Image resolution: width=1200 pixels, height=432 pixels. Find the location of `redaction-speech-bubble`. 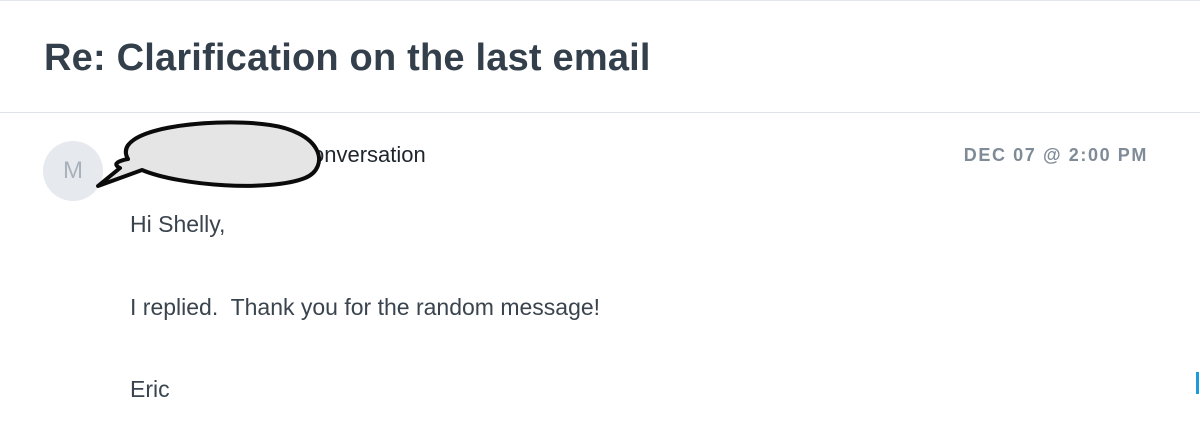

redaction-speech-bubble is located at coordinates (208, 154).